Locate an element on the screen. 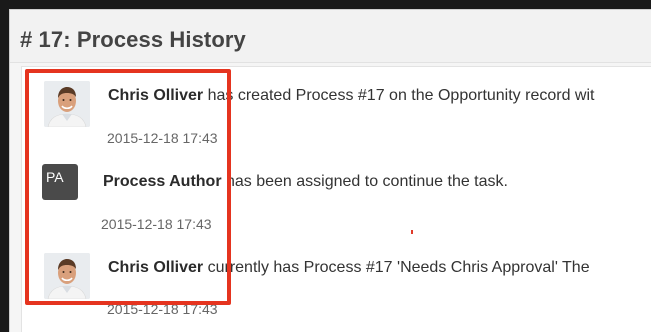 This screenshot has width=651, height=332. entry-message: has been assigned to continue the task. is located at coordinates (364, 181).